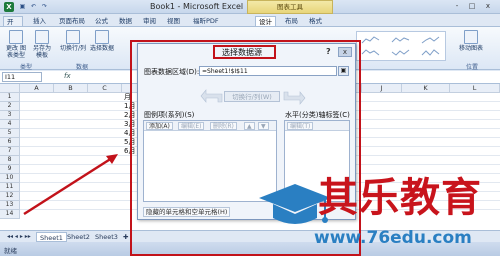  I want to click on tab-page-layout: 页面布局, so click(72, 21).